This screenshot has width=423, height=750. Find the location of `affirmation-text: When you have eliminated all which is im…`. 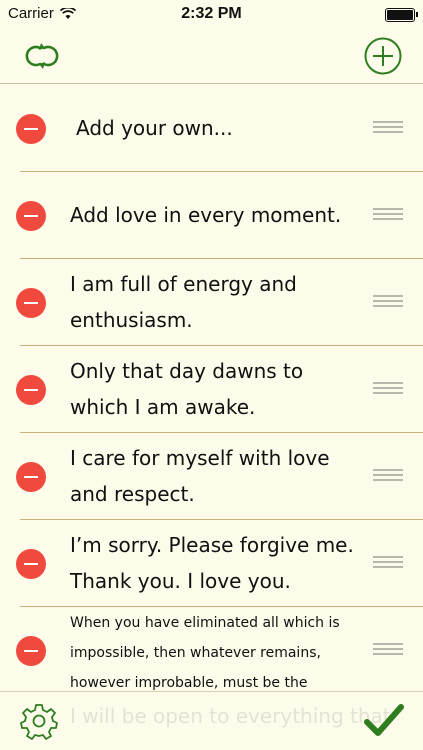

affirmation-text: When you have eliminated all which is im… is located at coordinates (210, 649).